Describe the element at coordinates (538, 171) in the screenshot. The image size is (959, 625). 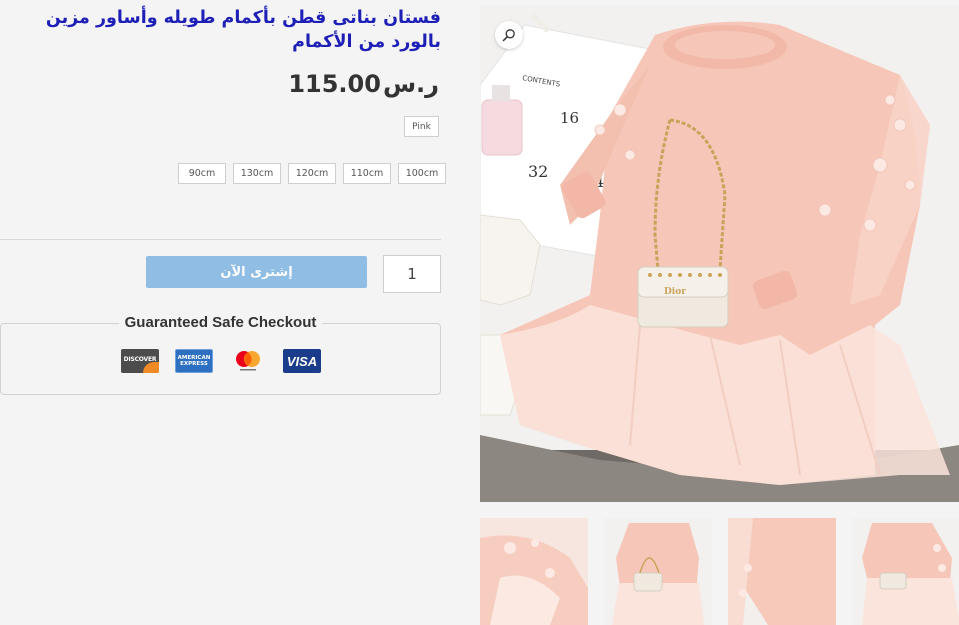
I see `svg-text: 32` at that location.